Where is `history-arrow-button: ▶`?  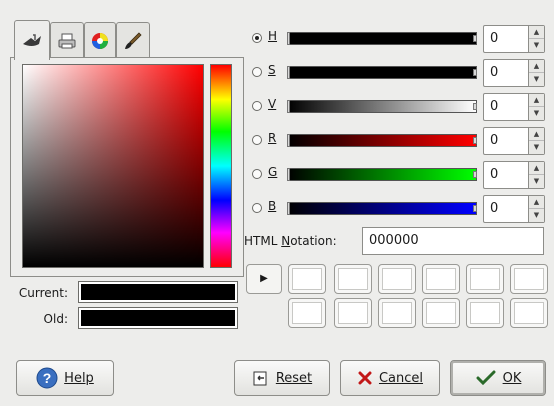 history-arrow-button: ▶ is located at coordinates (264, 279).